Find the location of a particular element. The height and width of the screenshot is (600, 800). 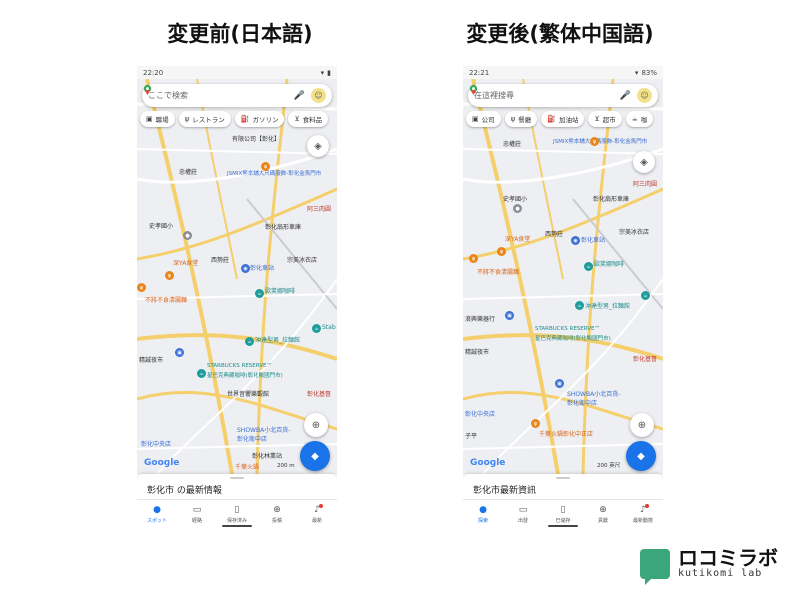

nav-updates: ♪ 最新 is located at coordinates (317, 514).